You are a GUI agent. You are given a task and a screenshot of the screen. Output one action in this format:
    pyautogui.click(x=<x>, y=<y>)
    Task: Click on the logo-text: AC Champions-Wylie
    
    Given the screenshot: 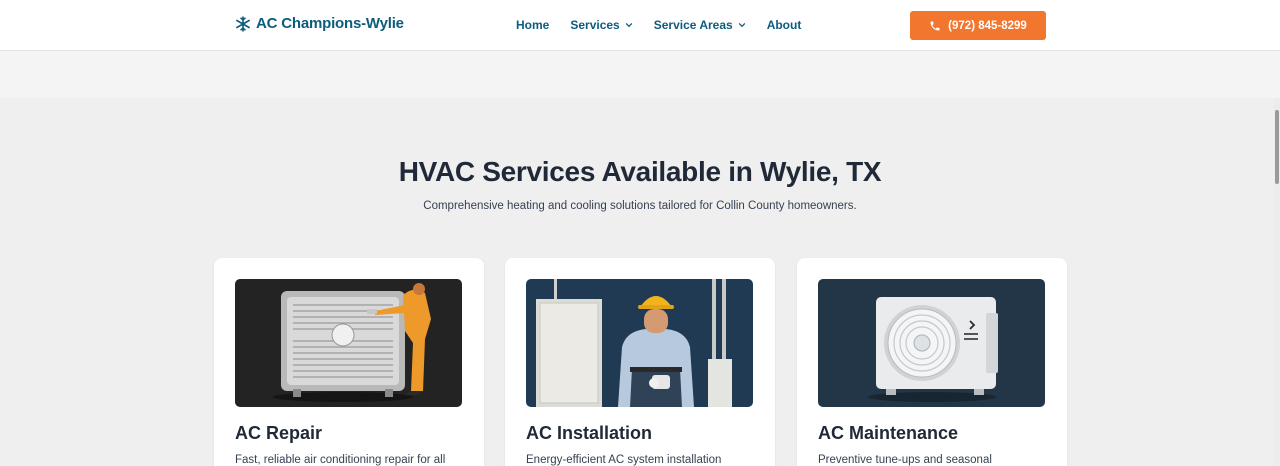 What is the action you would take?
    pyautogui.click(x=330, y=23)
    